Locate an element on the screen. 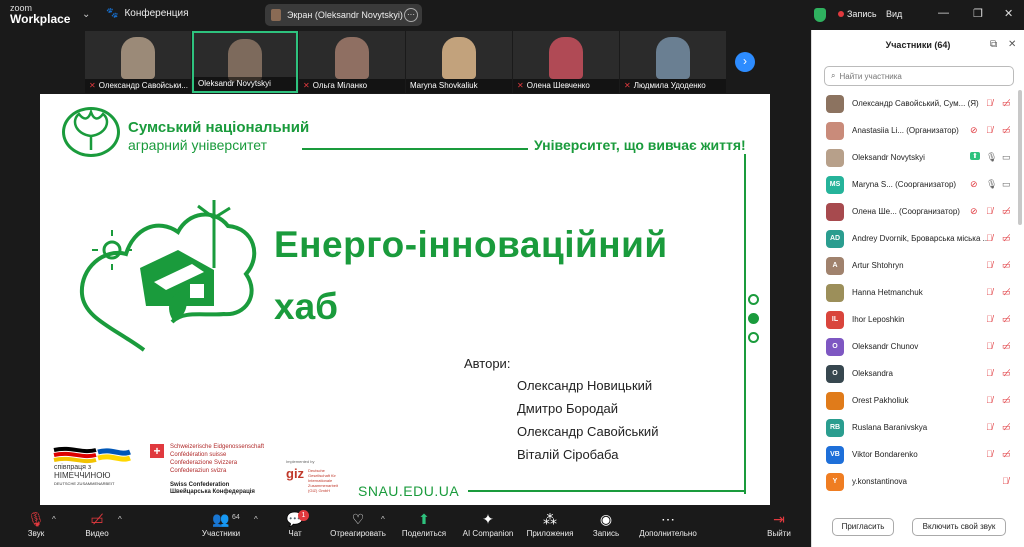 The image size is (1024, 547). avatar: O is located at coordinates (835, 346).